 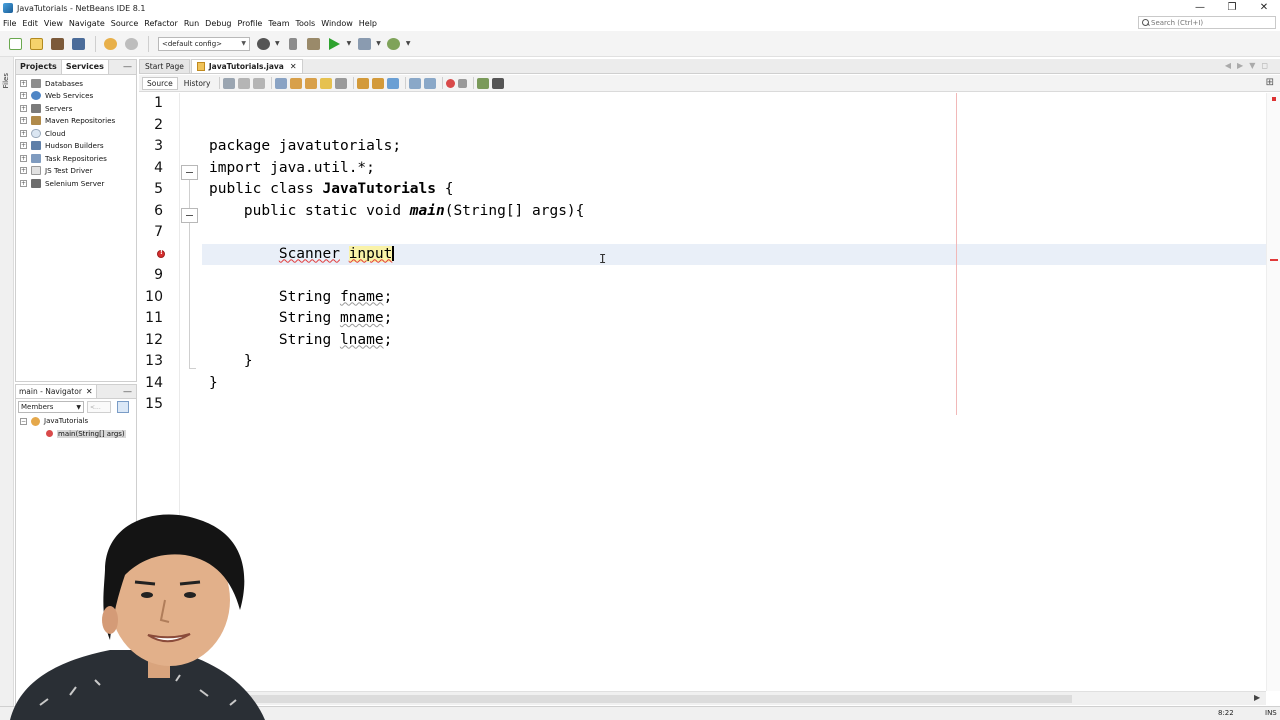 What do you see at coordinates (15, 44) in the screenshot?
I see `new-file-button` at bounding box center [15, 44].